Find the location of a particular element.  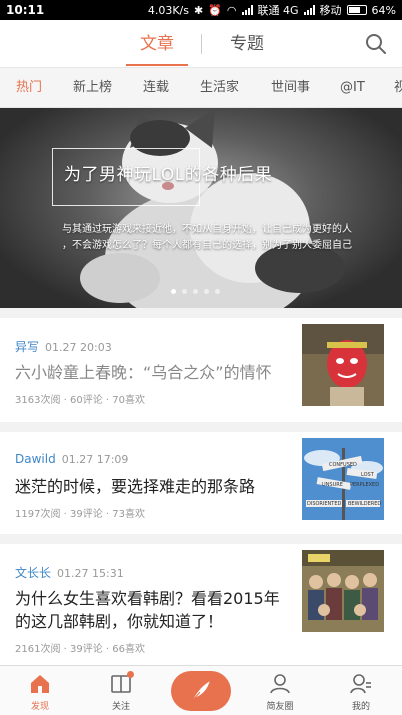

banner-desc-line-1: 与其通过玩游戏来接近他，不如从自身开始，让自己成为更好的人 is located at coordinates (207, 229).